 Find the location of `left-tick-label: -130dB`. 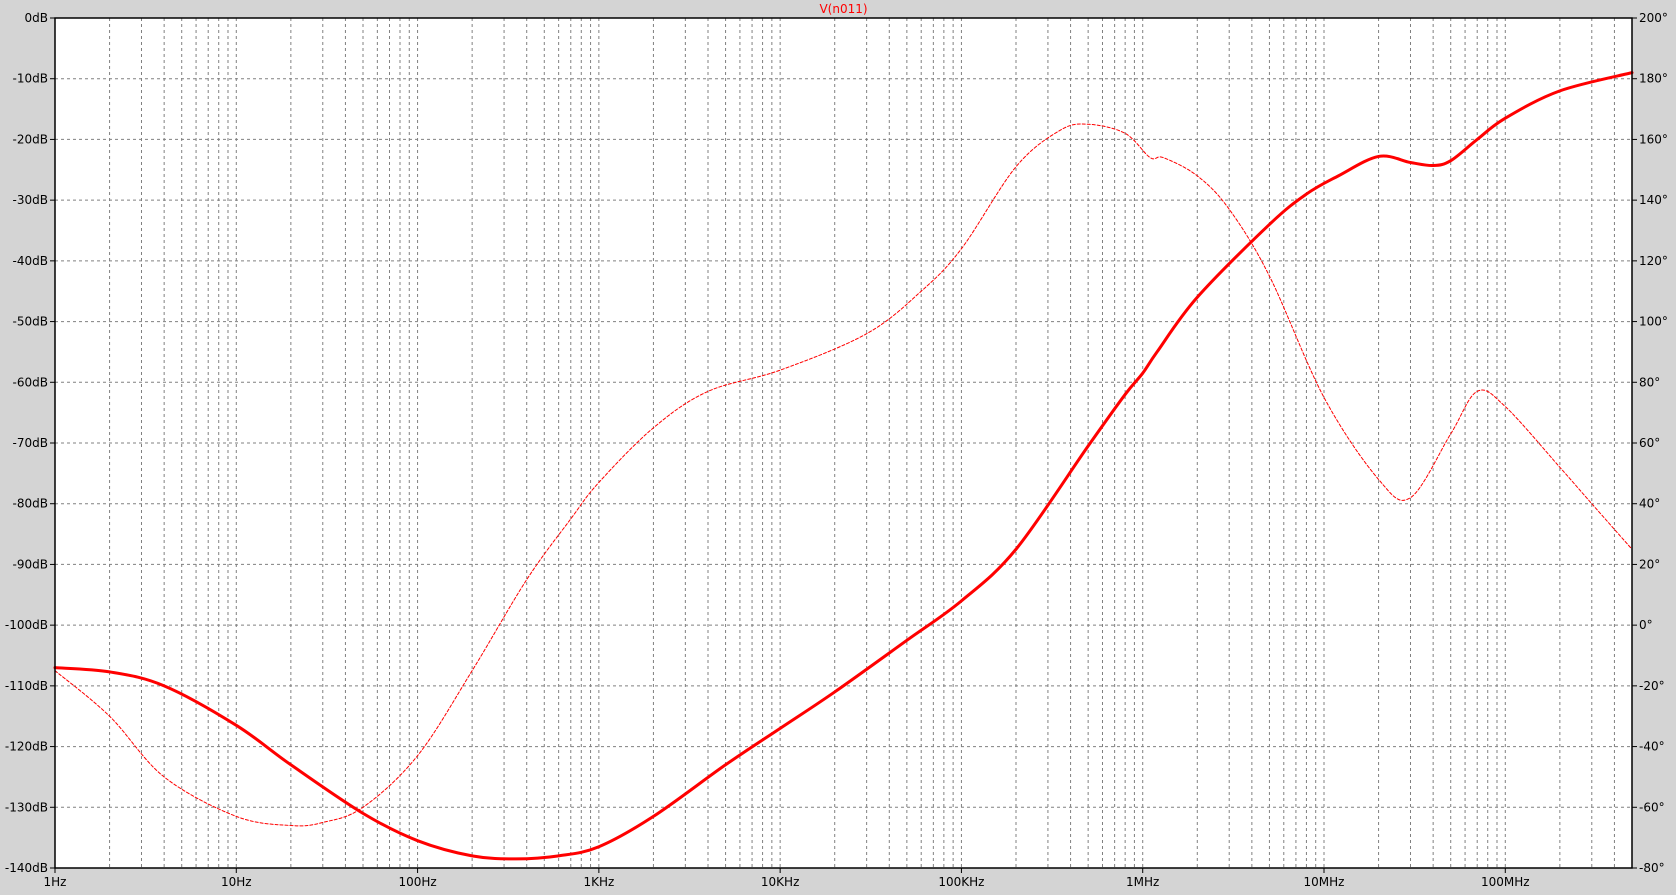

left-tick-label: -130dB is located at coordinates (26, 807).